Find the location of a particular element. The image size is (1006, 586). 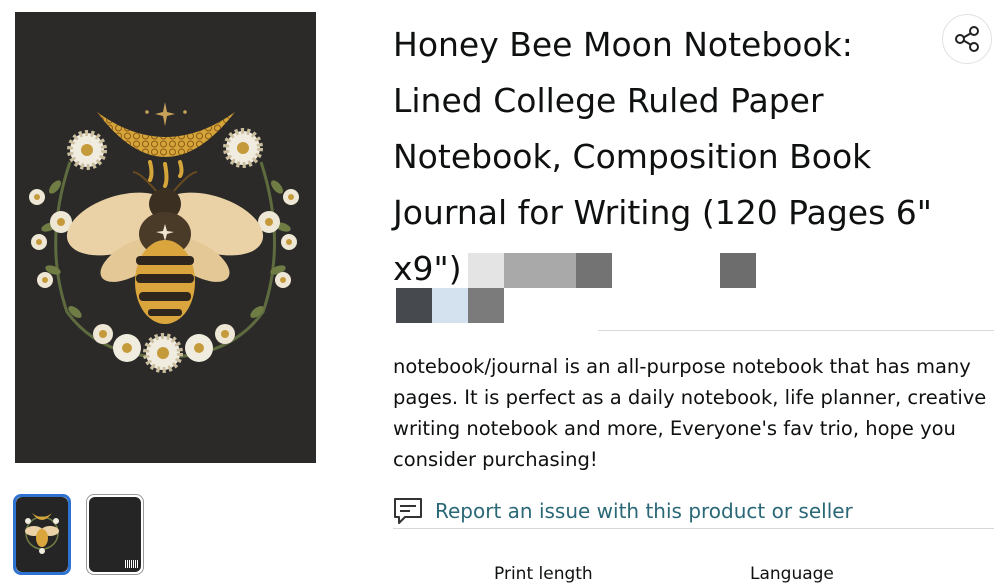

share-icon is located at coordinates (967, 39).